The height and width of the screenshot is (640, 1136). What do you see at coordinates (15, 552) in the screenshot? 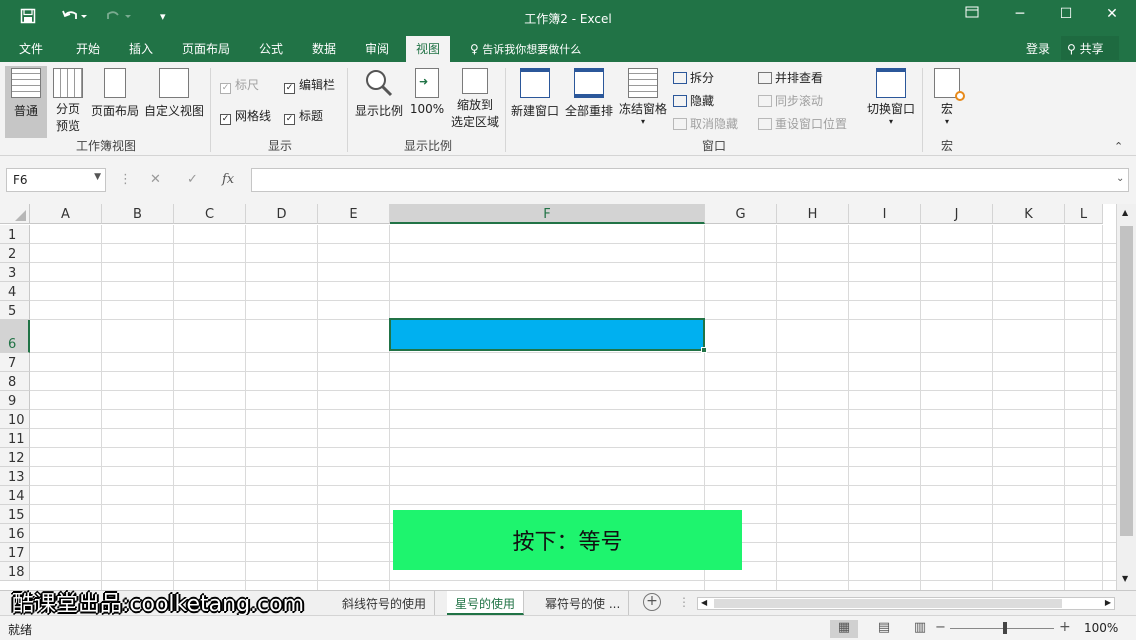
I see `row-header-17: 17` at bounding box center [15, 552].